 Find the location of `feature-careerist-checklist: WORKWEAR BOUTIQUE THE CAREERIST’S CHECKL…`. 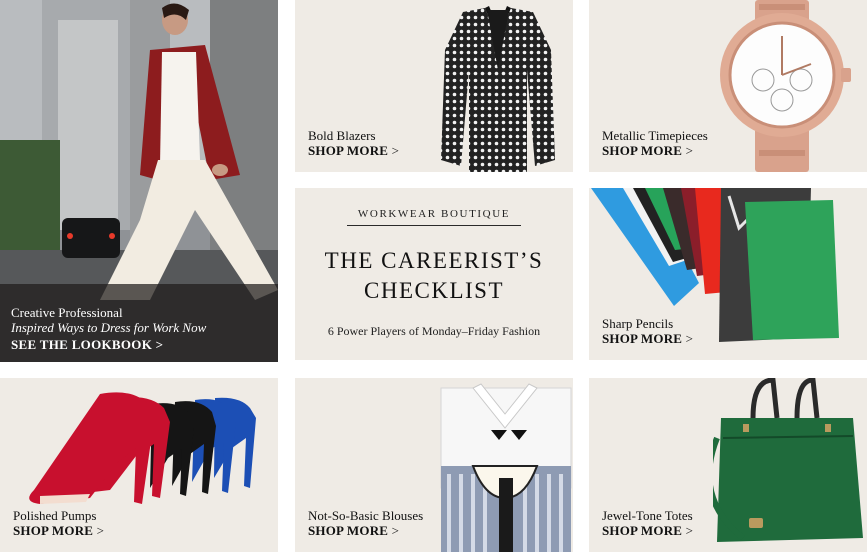

feature-careerist-checklist: WORKWEAR BOUTIQUE THE CAREERIST’S CHECKL… is located at coordinates (434, 274).